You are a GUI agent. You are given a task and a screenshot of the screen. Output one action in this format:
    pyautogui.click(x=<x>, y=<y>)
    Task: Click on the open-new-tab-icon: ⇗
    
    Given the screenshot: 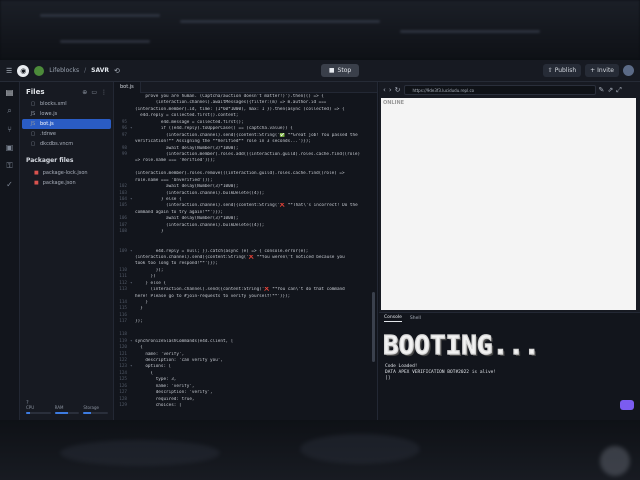 What is the action you would take?
    pyautogui.click(x=610, y=90)
    